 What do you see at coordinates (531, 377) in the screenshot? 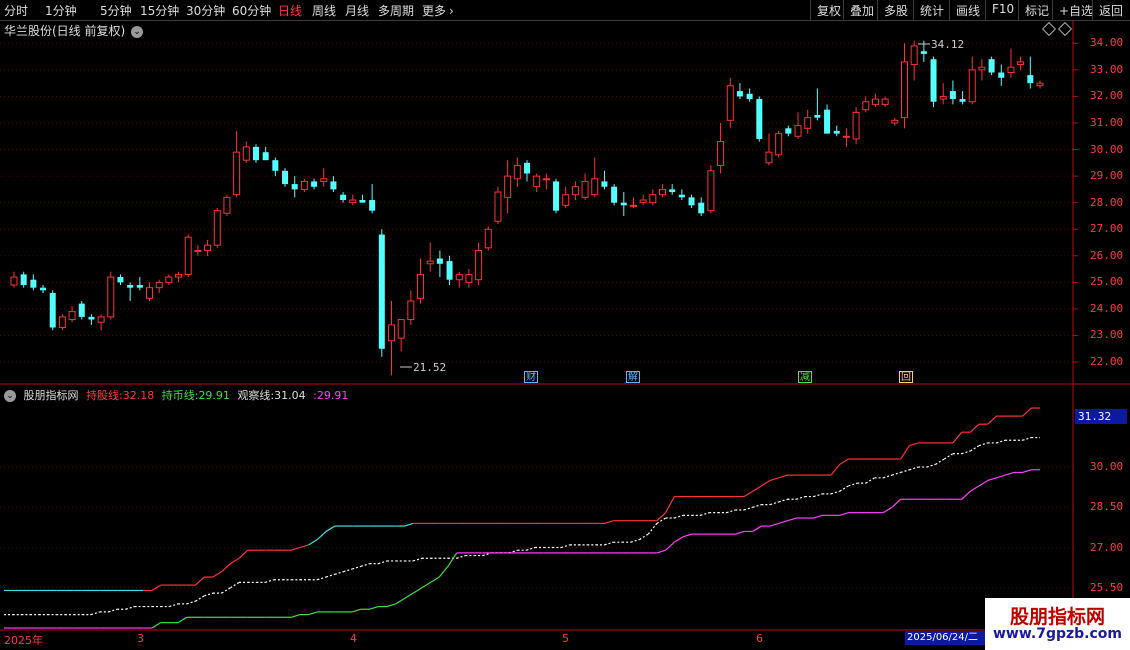
I see `event-marker-financial: 财` at bounding box center [531, 377].